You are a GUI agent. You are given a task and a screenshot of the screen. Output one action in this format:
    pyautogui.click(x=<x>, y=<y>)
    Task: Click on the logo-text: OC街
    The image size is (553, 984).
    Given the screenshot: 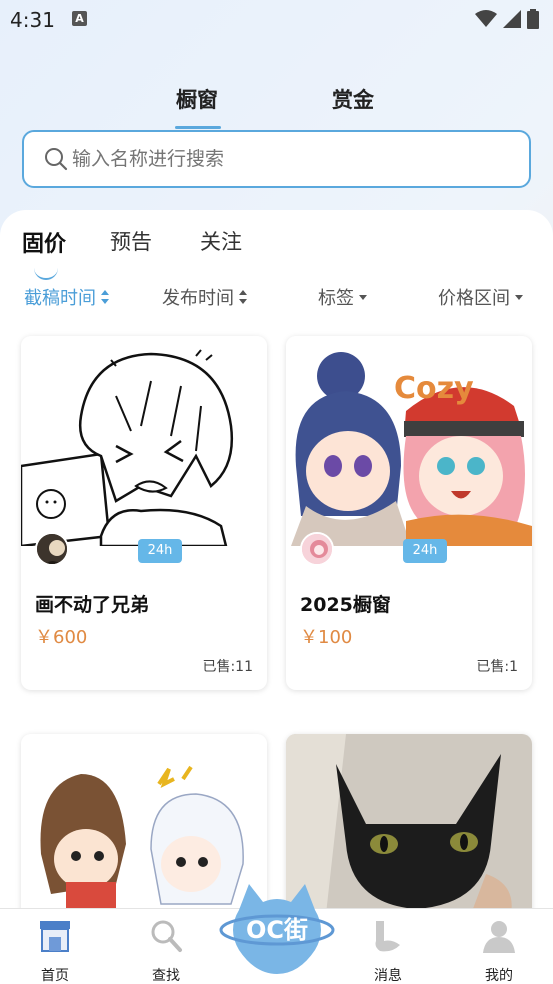 What is the action you would take?
    pyautogui.click(x=277, y=930)
    